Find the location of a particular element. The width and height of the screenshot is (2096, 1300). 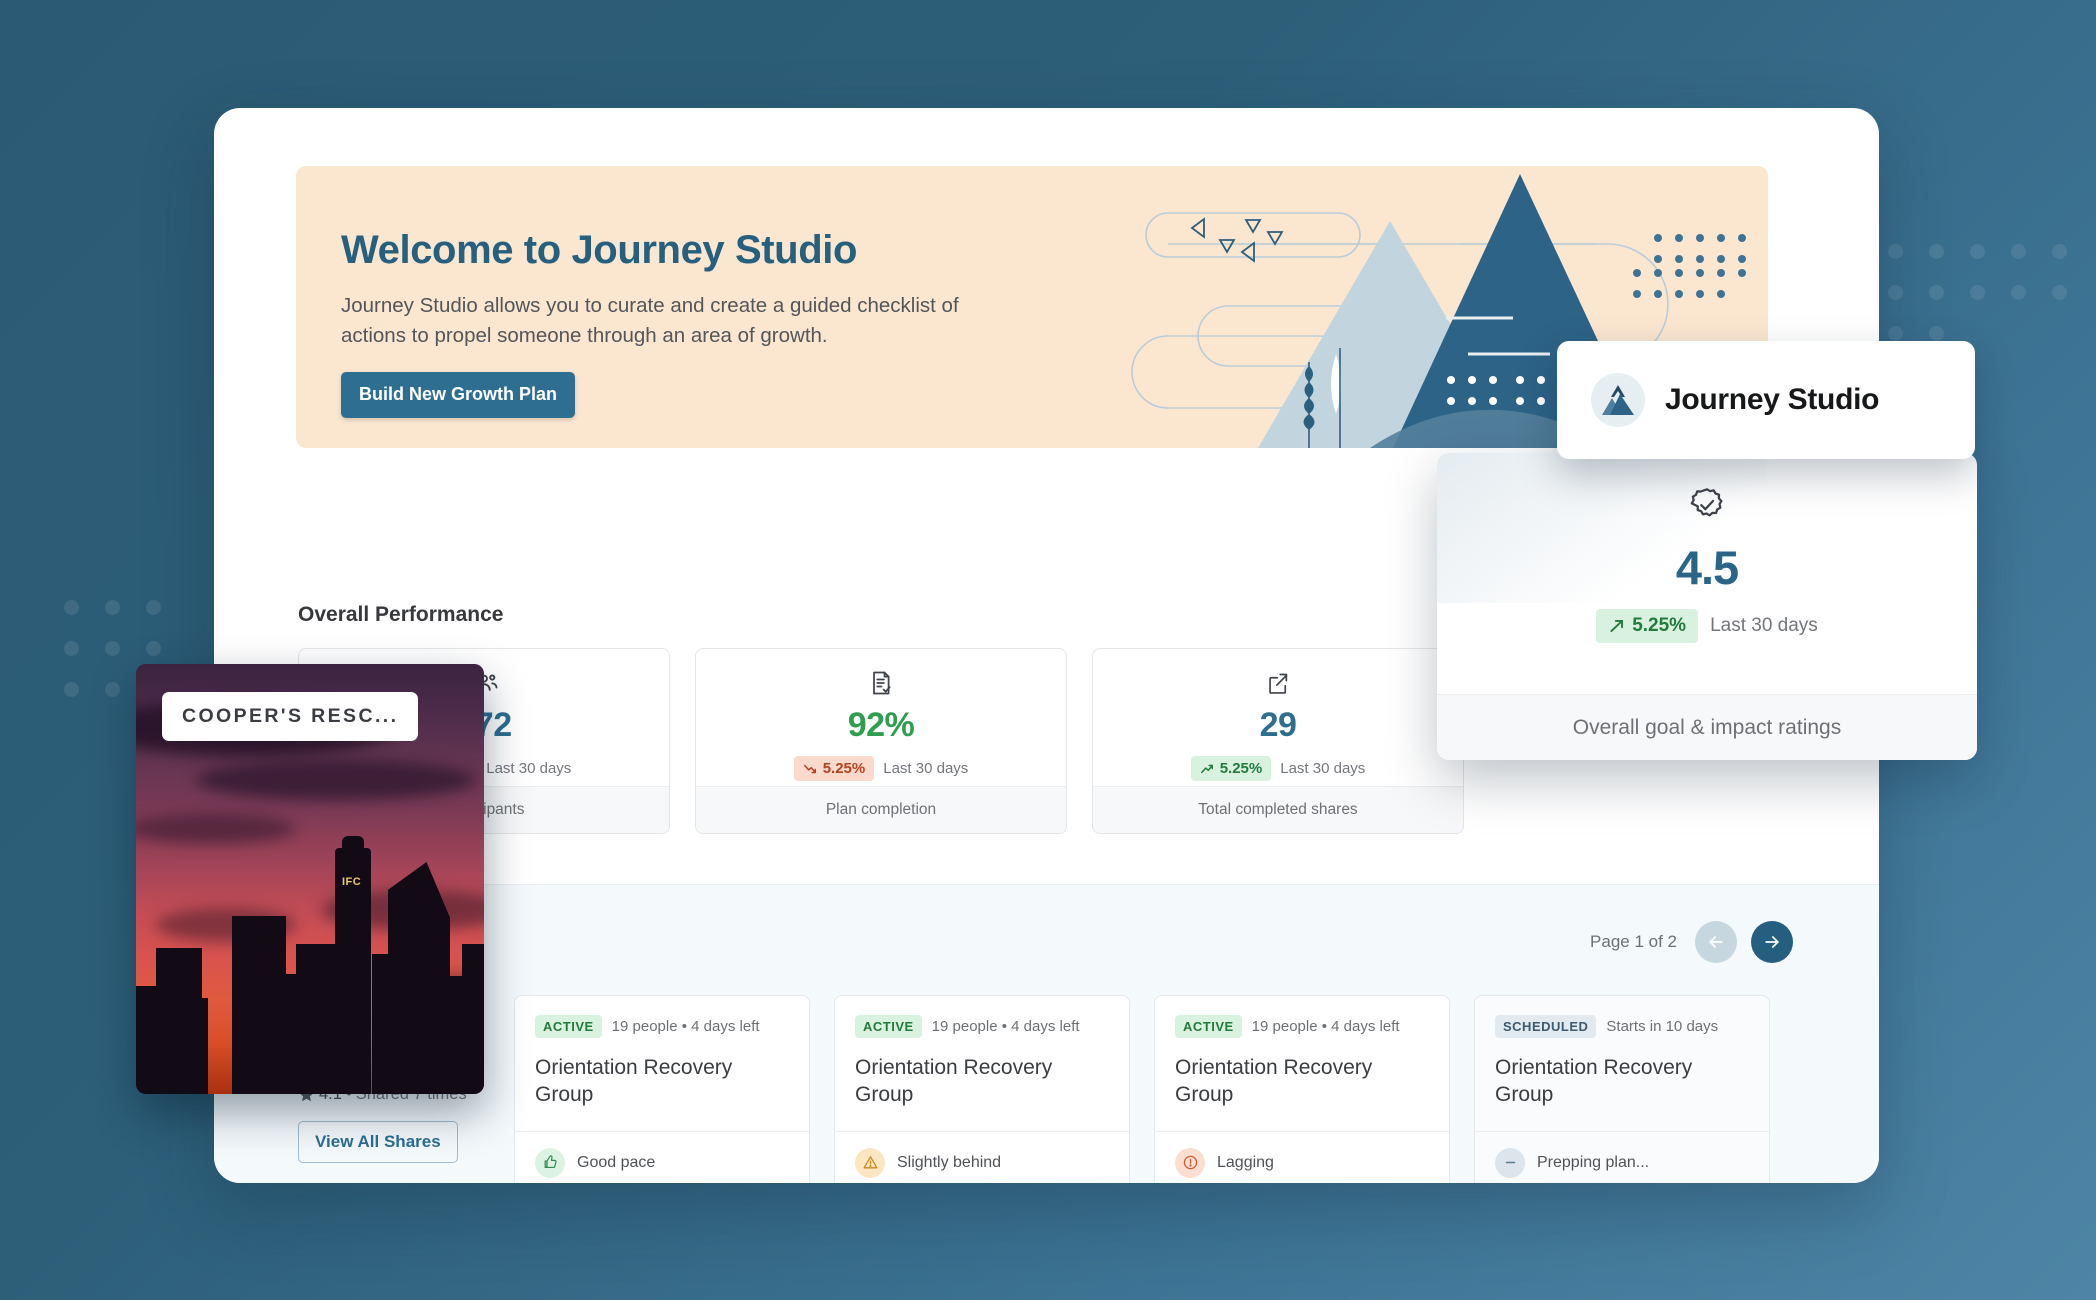

mountain-peak-logo-icon is located at coordinates (1618, 400).